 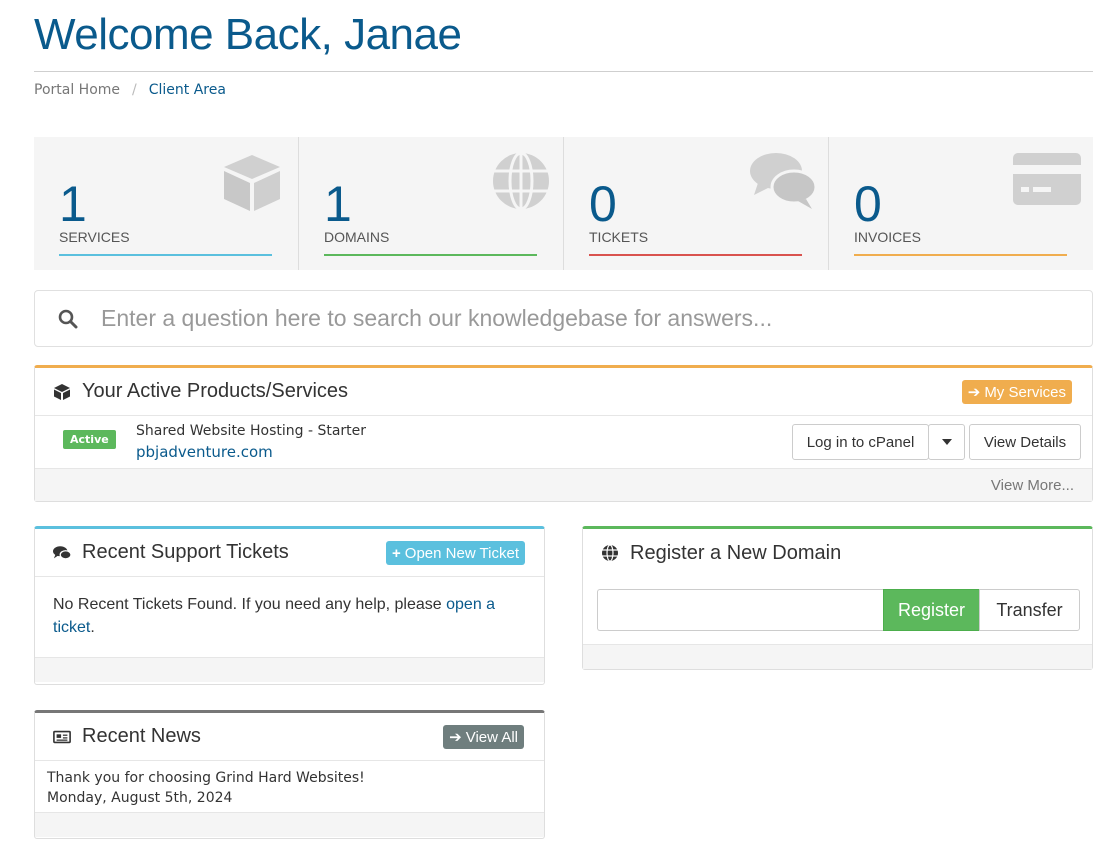 What do you see at coordinates (215, 391) in the screenshot?
I see `active-products-title: Your Active Products/Services` at bounding box center [215, 391].